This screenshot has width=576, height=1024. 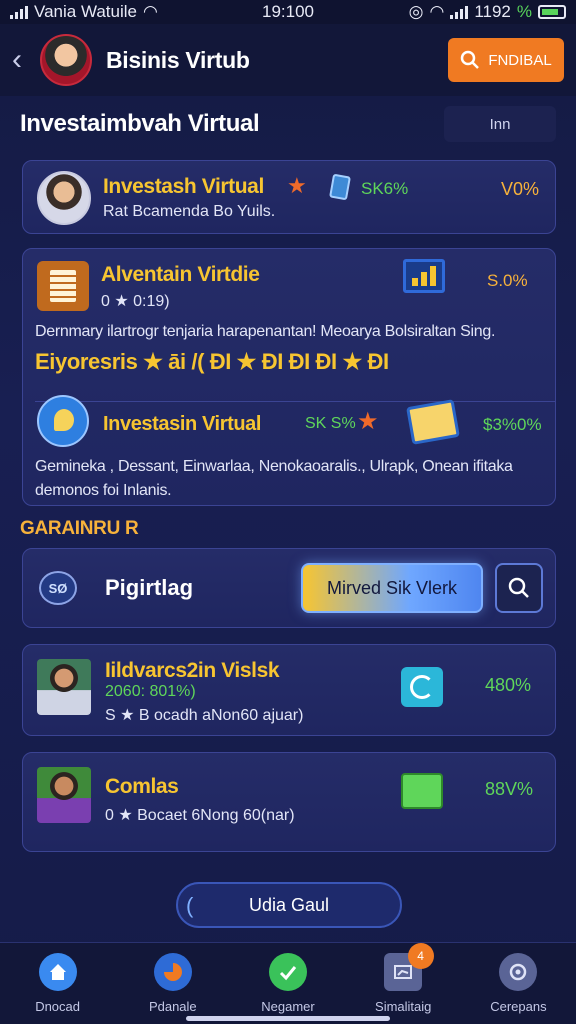 What do you see at coordinates (552, 12) in the screenshot?
I see `battery-icon` at bounding box center [552, 12].